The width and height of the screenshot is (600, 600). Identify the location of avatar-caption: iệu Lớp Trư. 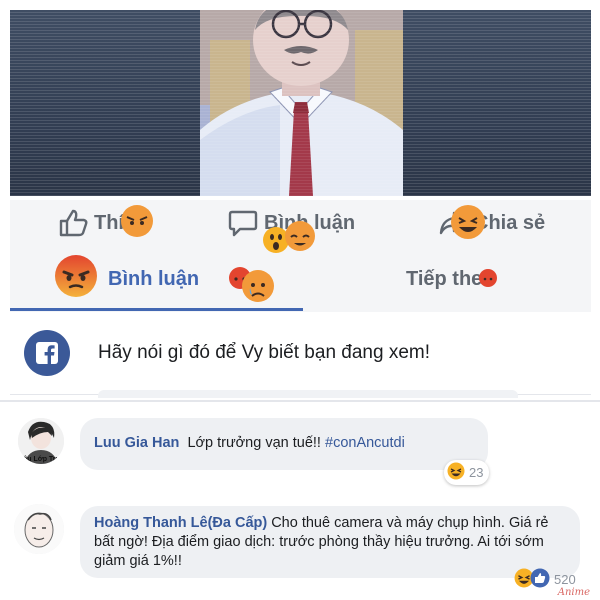
(41, 459).